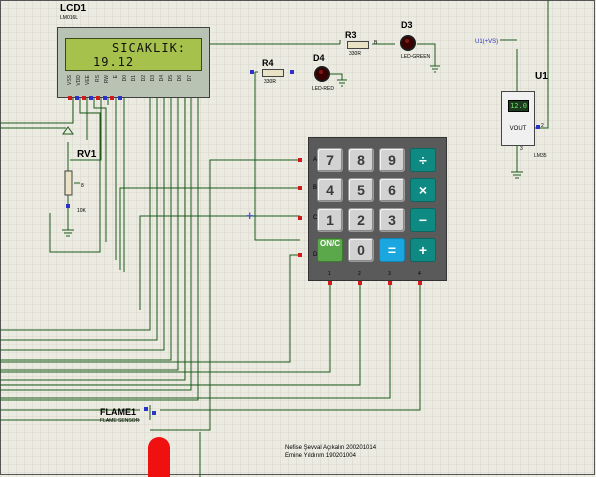 This screenshot has height=477, width=596. I want to click on r4-value: 330R, so click(270, 82).